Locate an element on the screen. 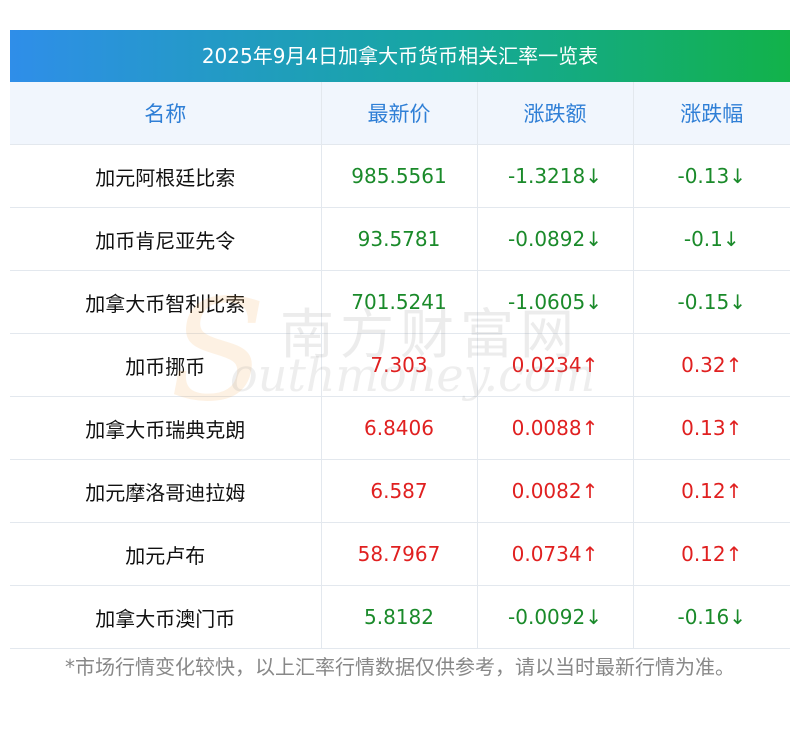 The width and height of the screenshot is (800, 733). cell-name: 加币挪币 is located at coordinates (166, 365).